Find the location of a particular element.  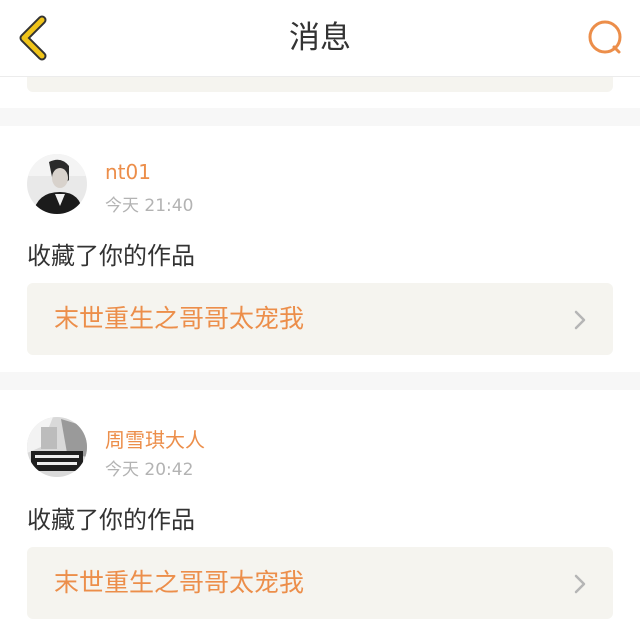

username: nt01 is located at coordinates (128, 172).